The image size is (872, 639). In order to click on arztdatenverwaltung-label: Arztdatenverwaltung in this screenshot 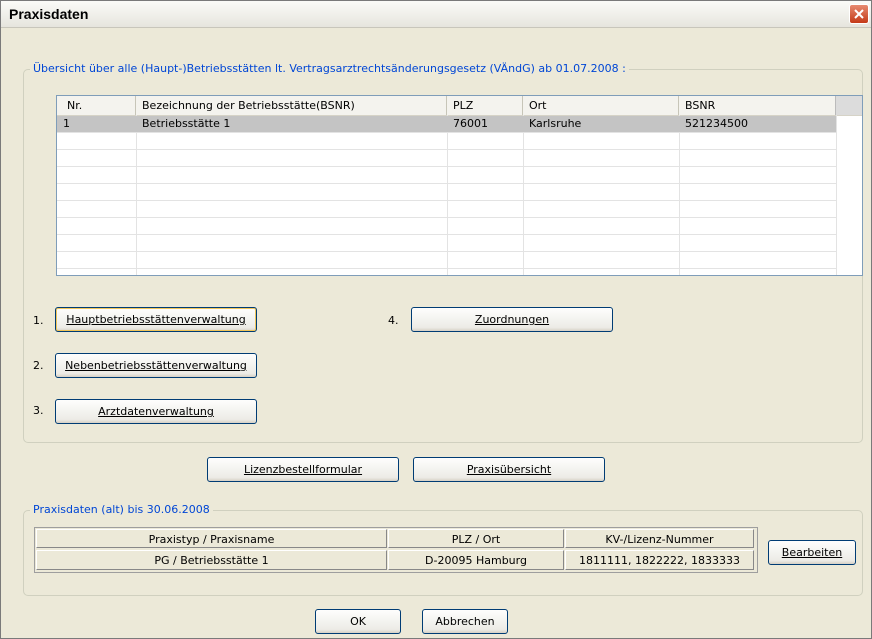, I will do `click(156, 411)`.